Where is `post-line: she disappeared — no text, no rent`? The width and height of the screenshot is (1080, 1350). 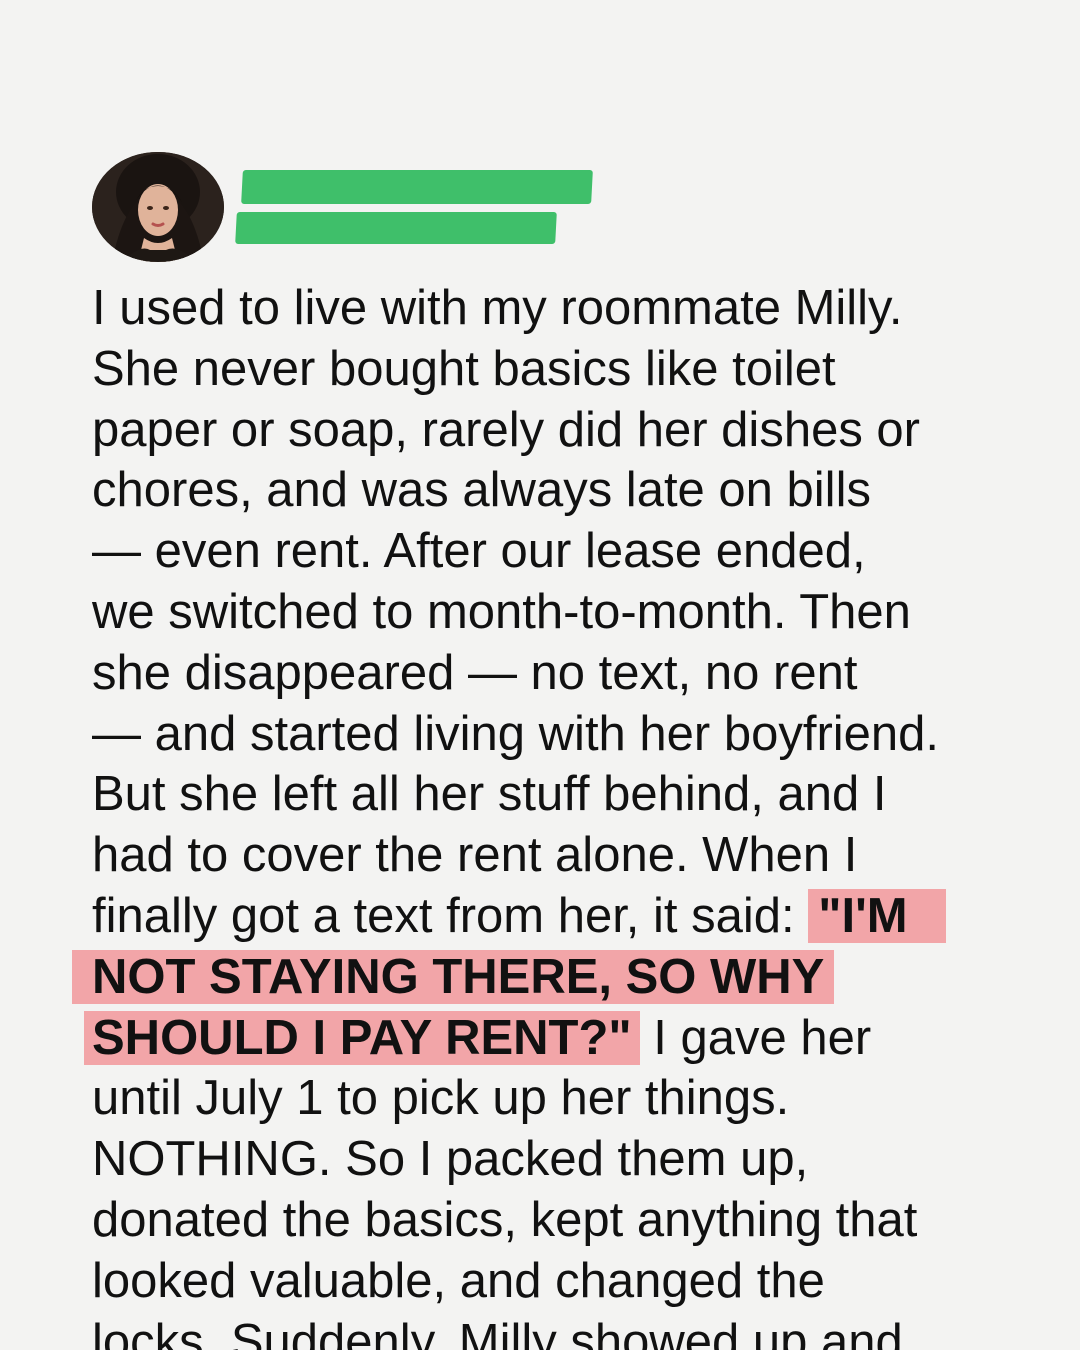 post-line: she disappeared — no text, no rent is located at coordinates (475, 672).